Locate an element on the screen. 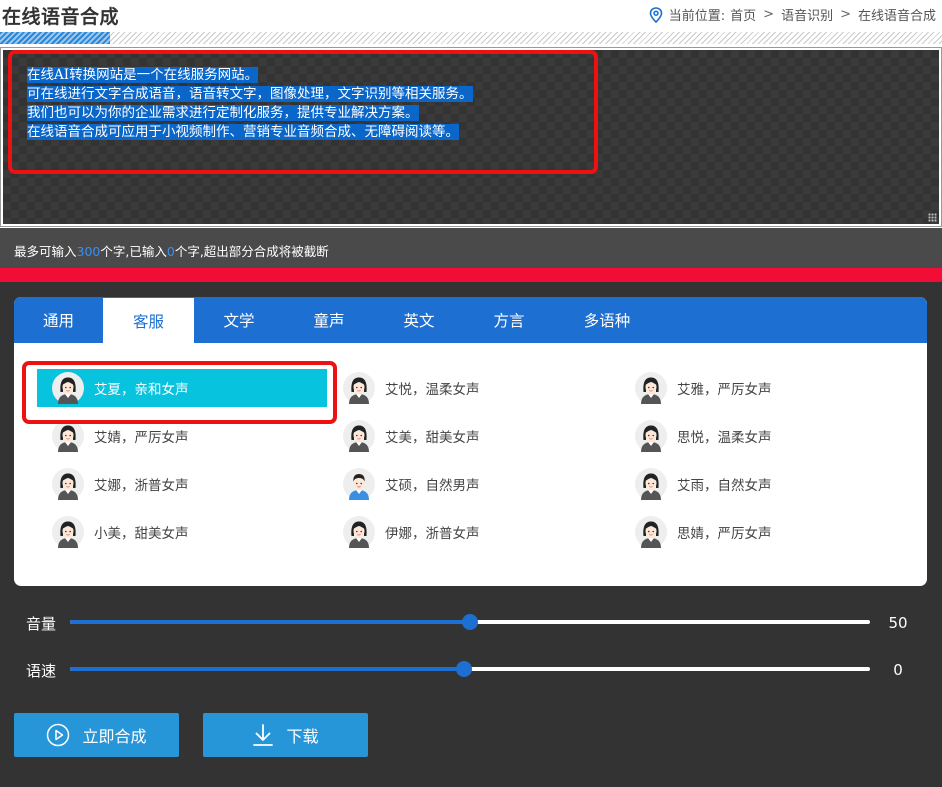 Image resolution: width=942 pixels, height=787 pixels. volume-slider-thumb is located at coordinates (470, 622).